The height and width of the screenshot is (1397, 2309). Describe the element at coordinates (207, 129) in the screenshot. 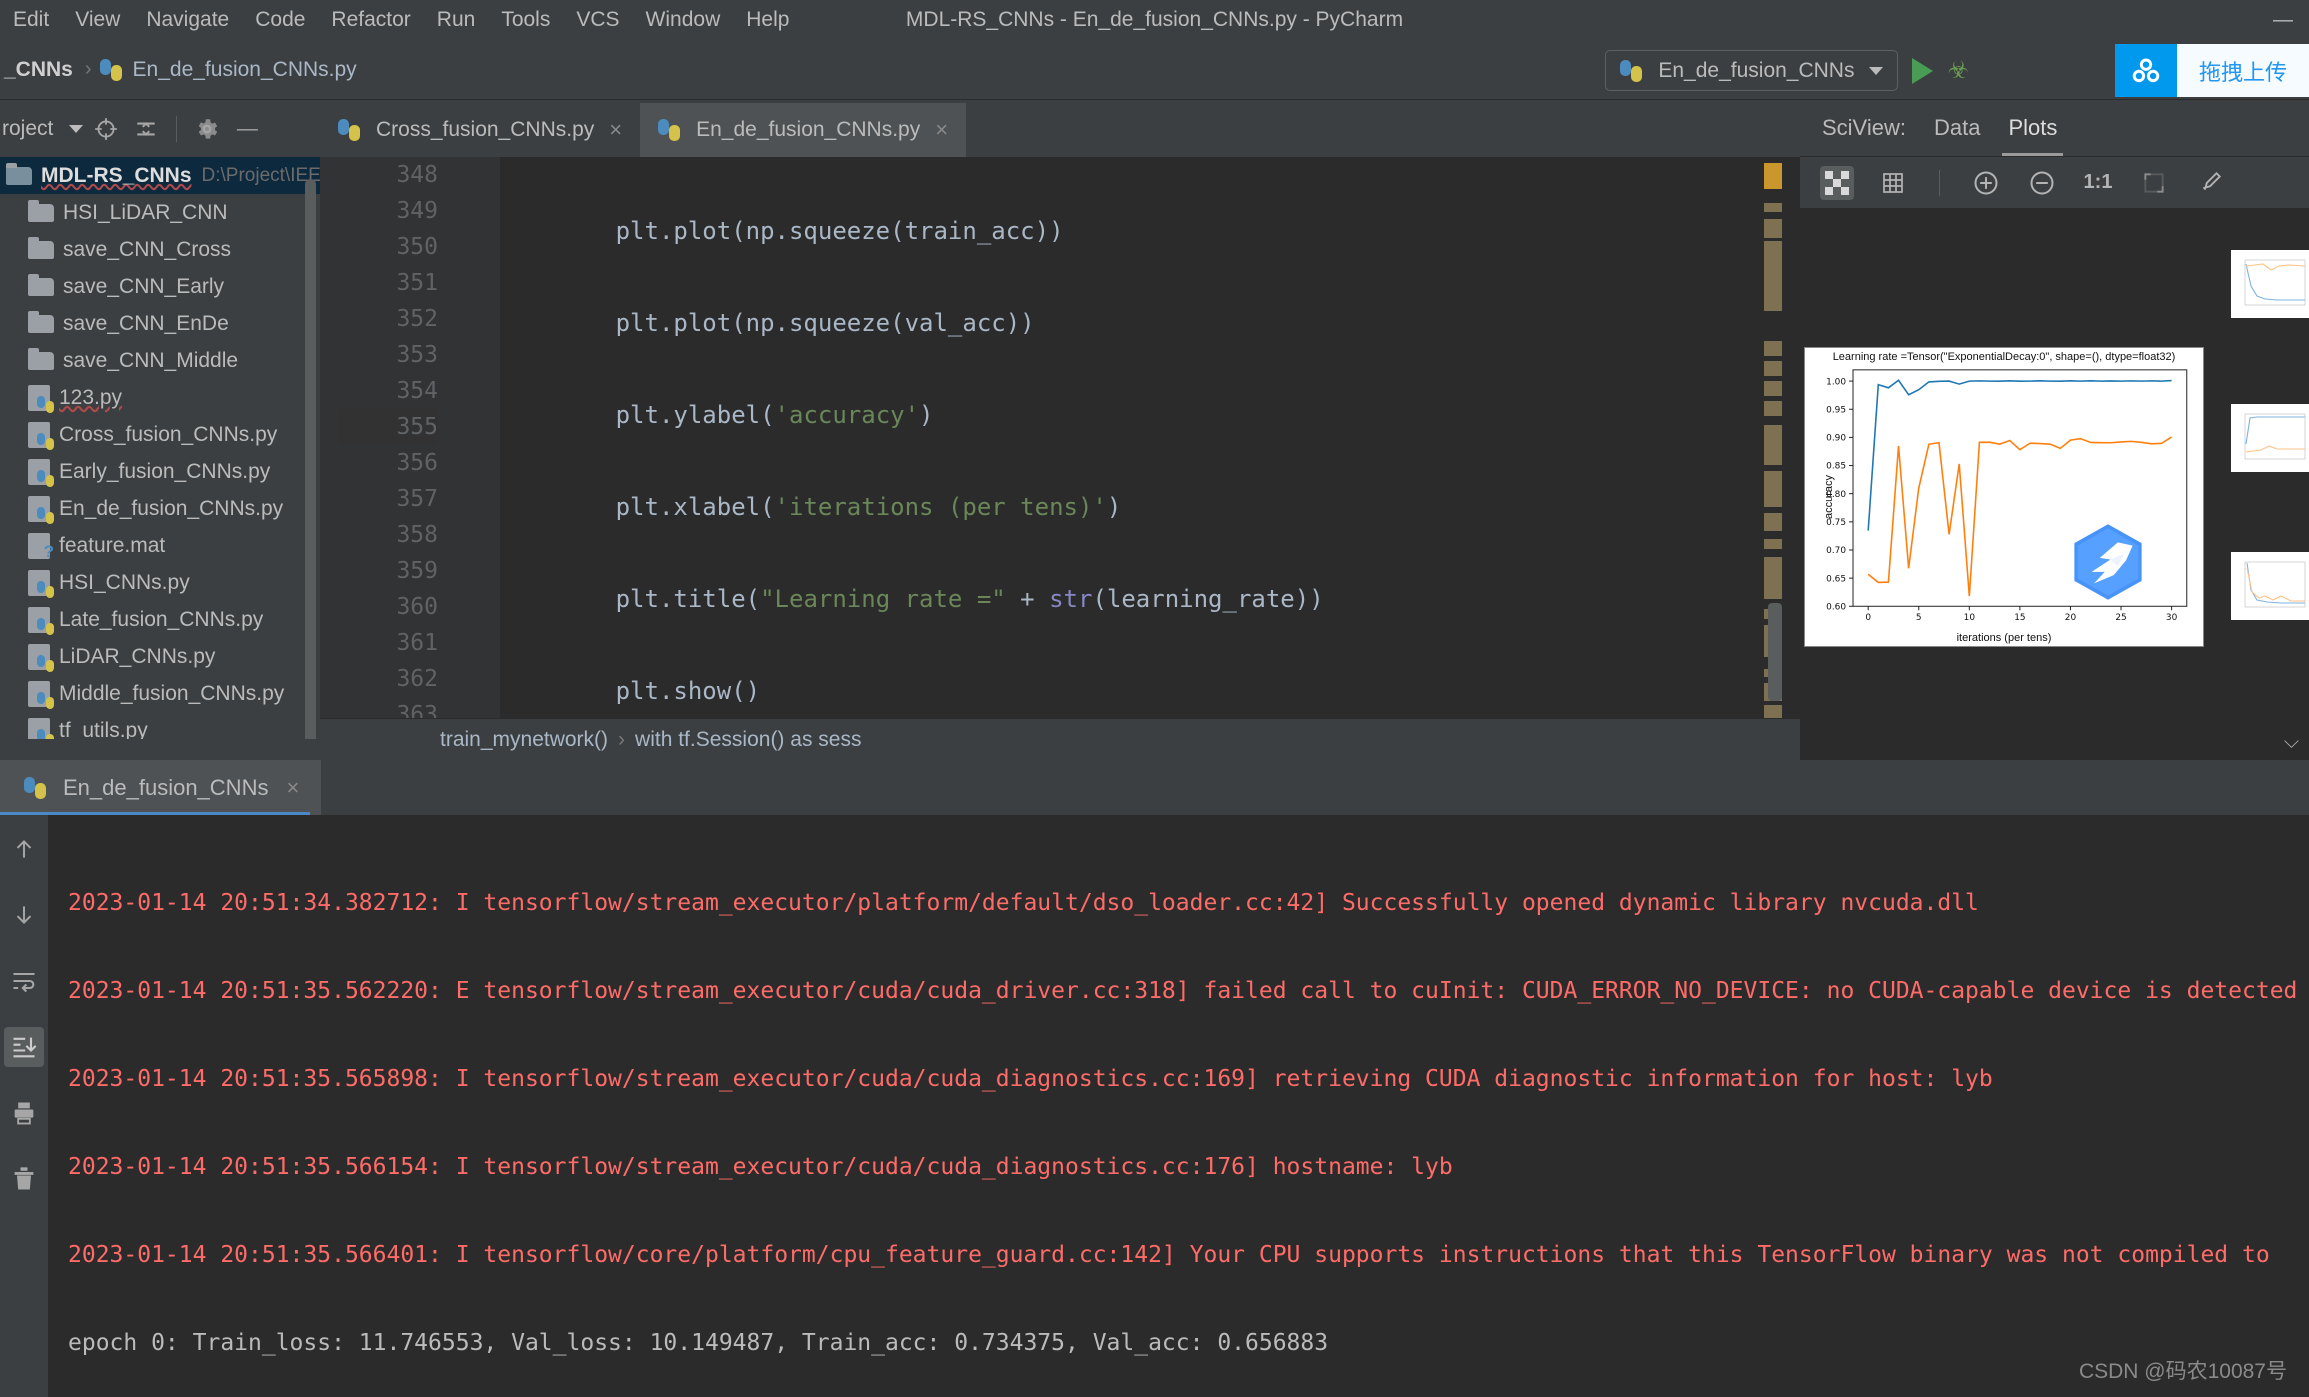

I see `gear-icon` at that location.